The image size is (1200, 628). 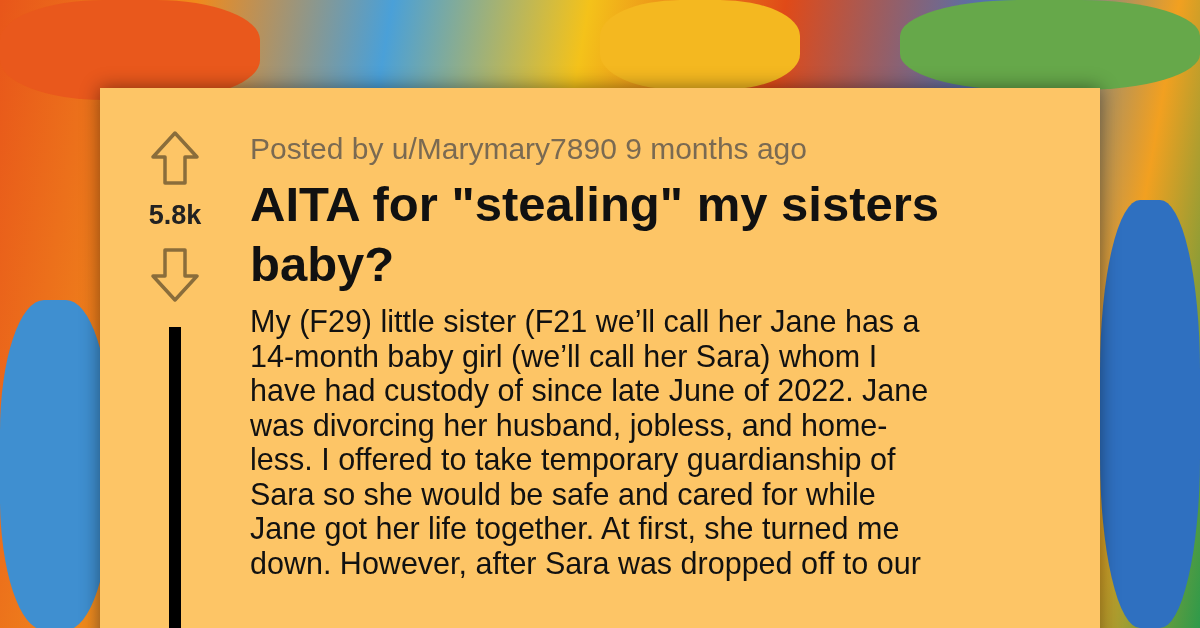 I want to click on vote-count: 5.8k, so click(x=175, y=215).